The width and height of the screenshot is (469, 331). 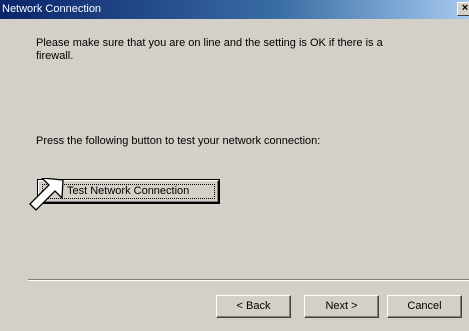 I want to click on close-icon: ×, so click(x=465, y=8).